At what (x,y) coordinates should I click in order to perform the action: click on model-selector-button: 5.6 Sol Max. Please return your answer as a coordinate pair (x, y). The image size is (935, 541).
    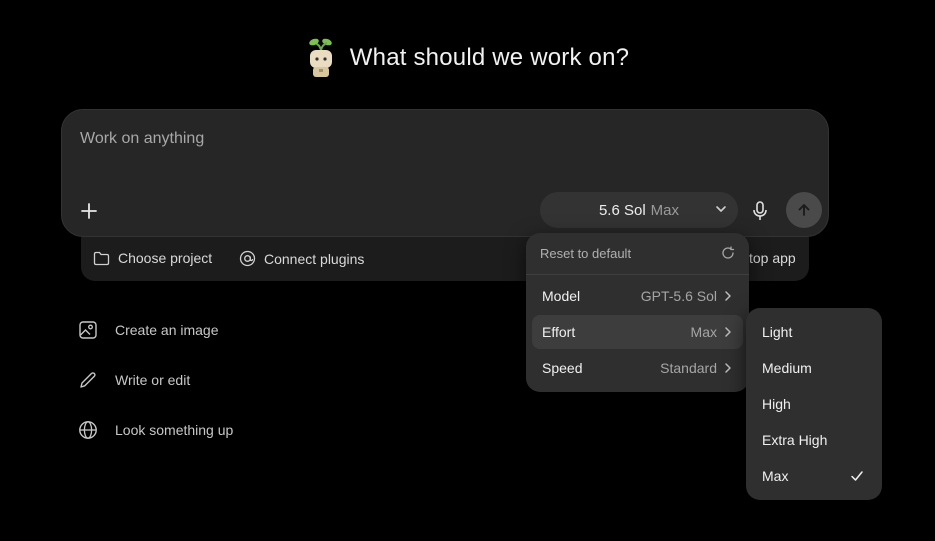
    Looking at the image, I should click on (639, 210).